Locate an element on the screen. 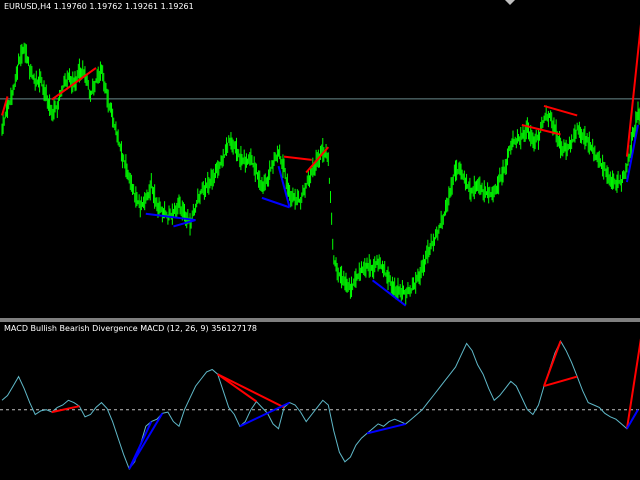 The height and width of the screenshot is (480, 640). chart-shift-marker-icon is located at coordinates (510, 2).